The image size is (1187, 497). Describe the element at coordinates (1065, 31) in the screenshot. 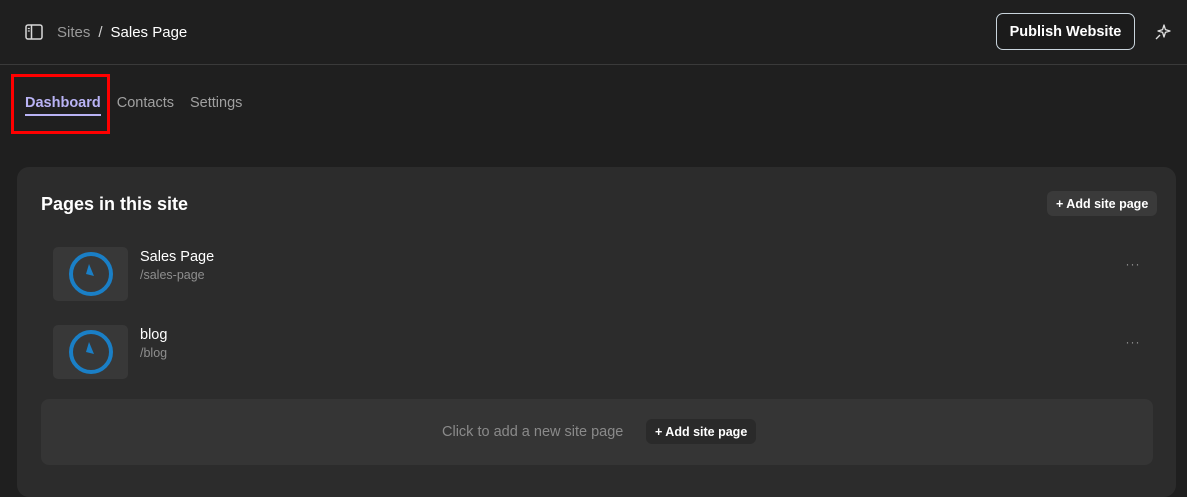

I see `publish-website-button: Publish Website` at that location.